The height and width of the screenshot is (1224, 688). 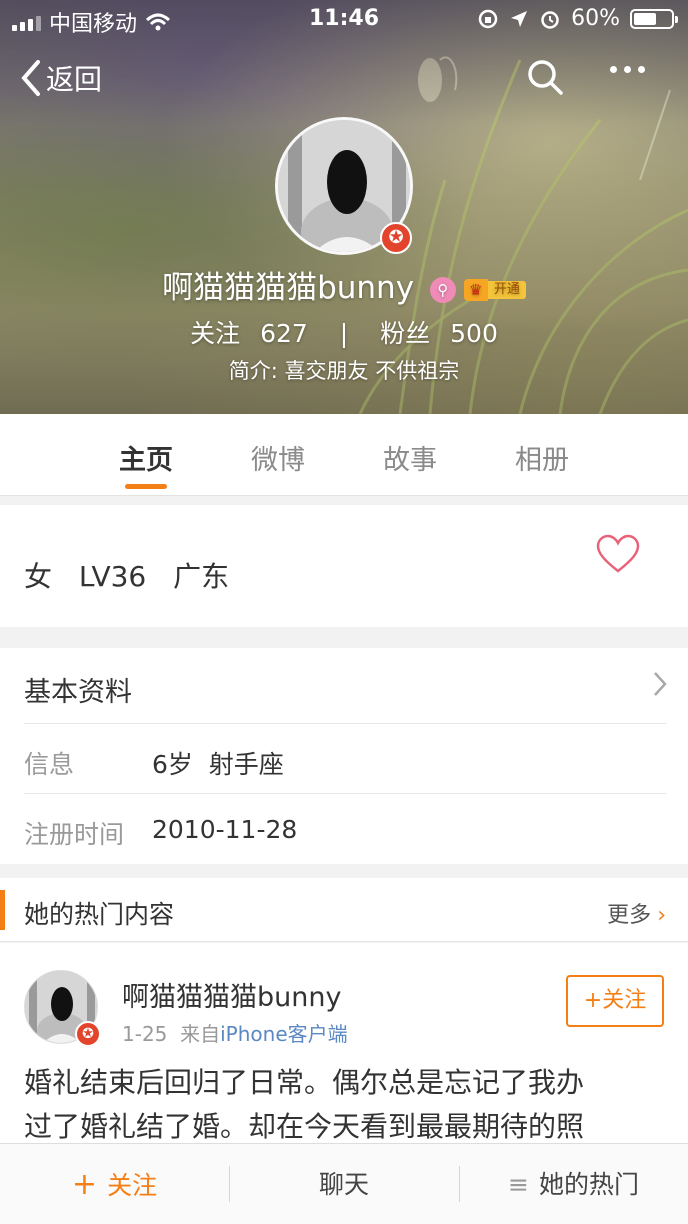 What do you see at coordinates (588, 1184) in the screenshot?
I see `hot-content-label: 她的热门` at bounding box center [588, 1184].